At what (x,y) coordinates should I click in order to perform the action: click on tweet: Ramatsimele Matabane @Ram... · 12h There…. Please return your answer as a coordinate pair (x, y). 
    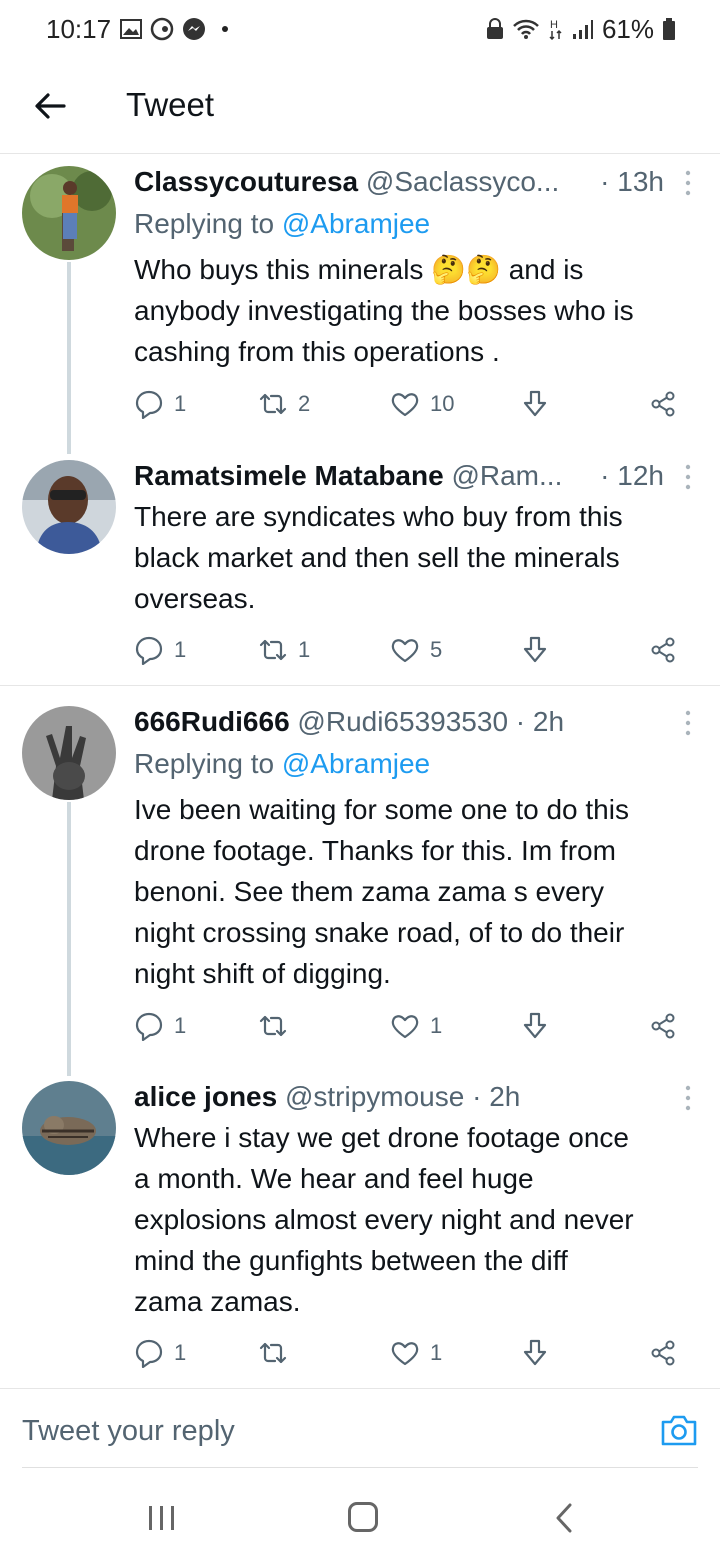
    Looking at the image, I should click on (360, 566).